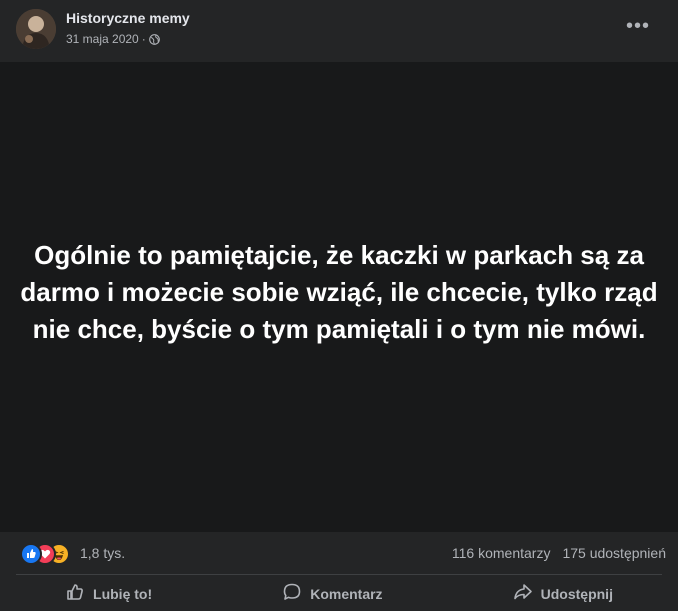 This screenshot has width=678, height=611. What do you see at coordinates (102, 39) in the screenshot?
I see `post-date: 31 maja 2020` at bounding box center [102, 39].